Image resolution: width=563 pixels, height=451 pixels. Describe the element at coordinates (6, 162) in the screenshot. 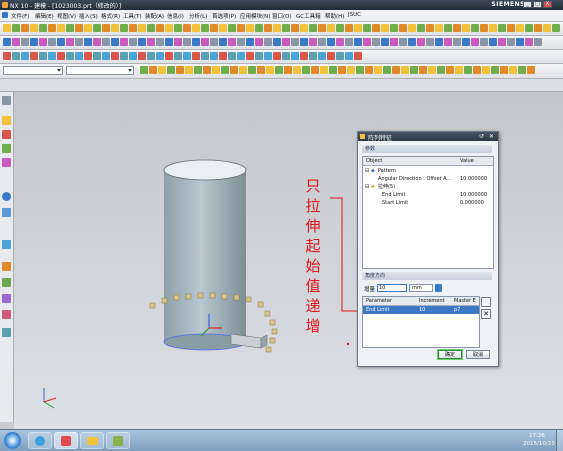

I see `palette-icon` at that location.